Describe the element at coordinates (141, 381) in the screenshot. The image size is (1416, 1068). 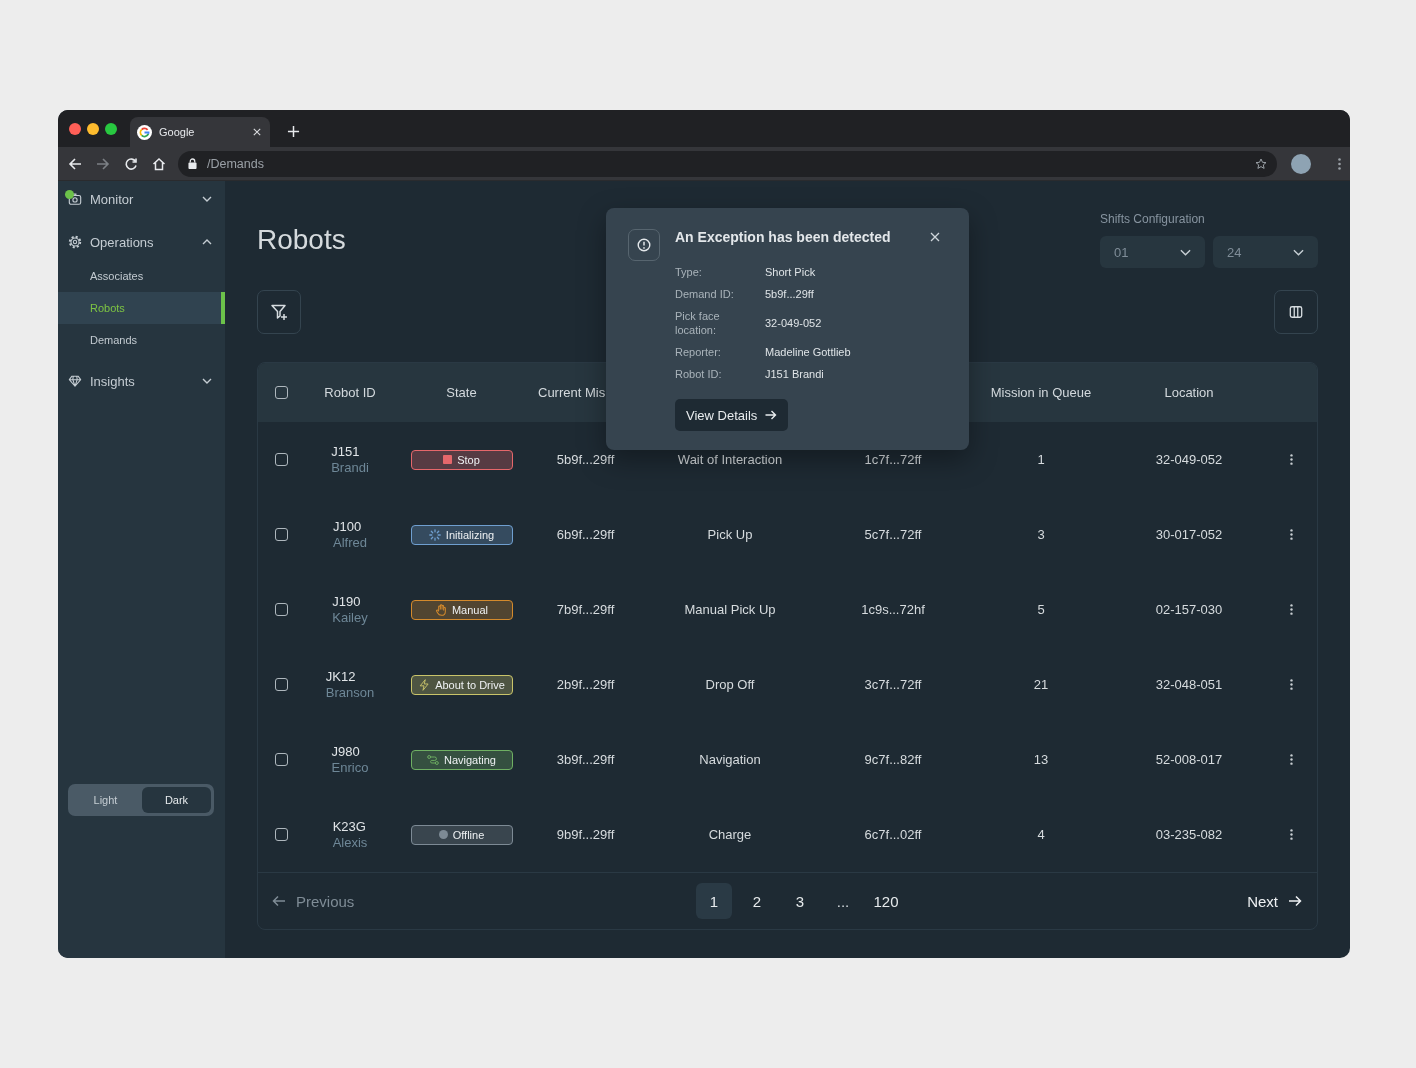
I see `sidebar-item: Insights` at that location.